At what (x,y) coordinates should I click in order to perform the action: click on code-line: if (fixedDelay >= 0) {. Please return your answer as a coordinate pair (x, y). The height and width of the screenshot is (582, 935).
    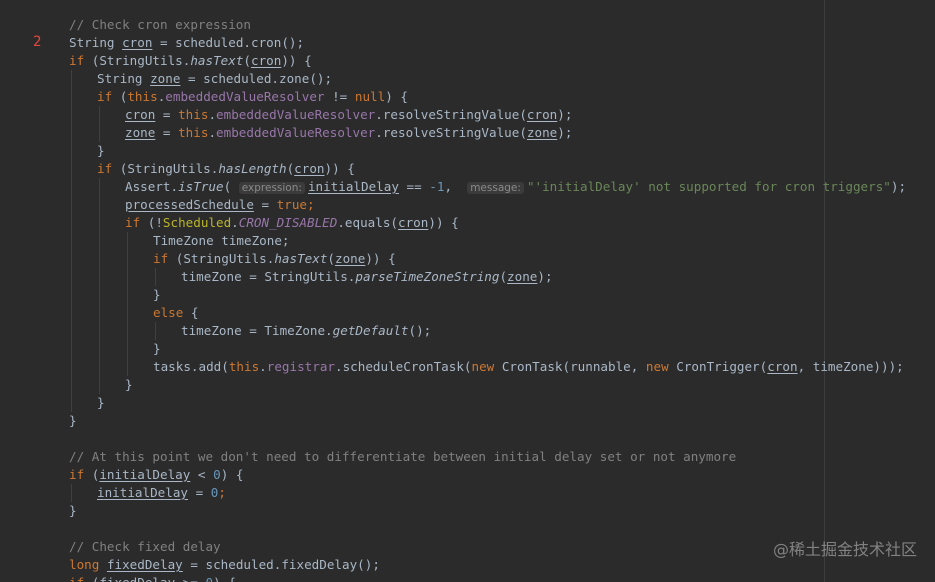
    Looking at the image, I should click on (152, 578).